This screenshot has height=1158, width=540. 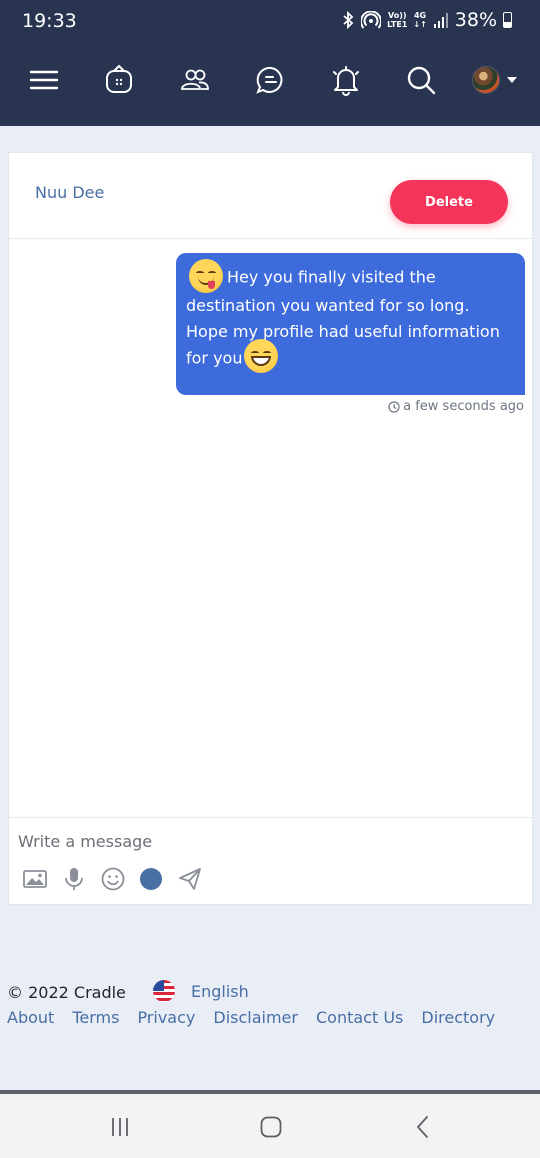 I want to click on search-icon, so click(x=421, y=80).